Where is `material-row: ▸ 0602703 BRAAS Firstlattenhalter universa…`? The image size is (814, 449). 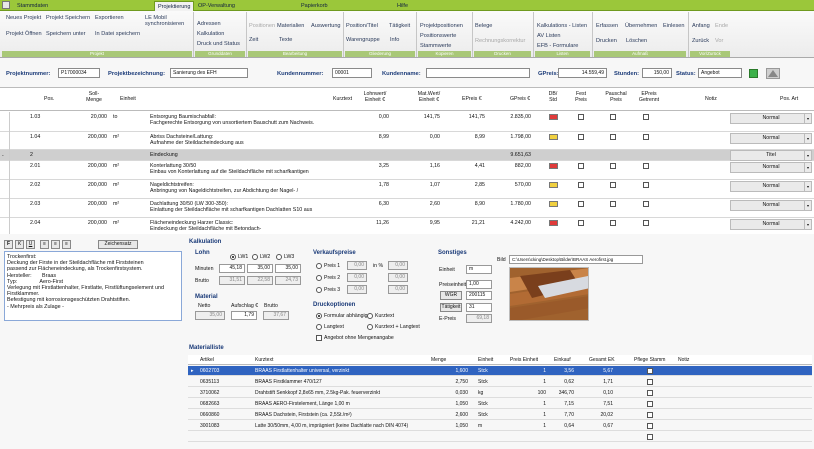 material-row: ▸ 0602703 BRAAS Firstlattenhalter universa… is located at coordinates (500, 371).